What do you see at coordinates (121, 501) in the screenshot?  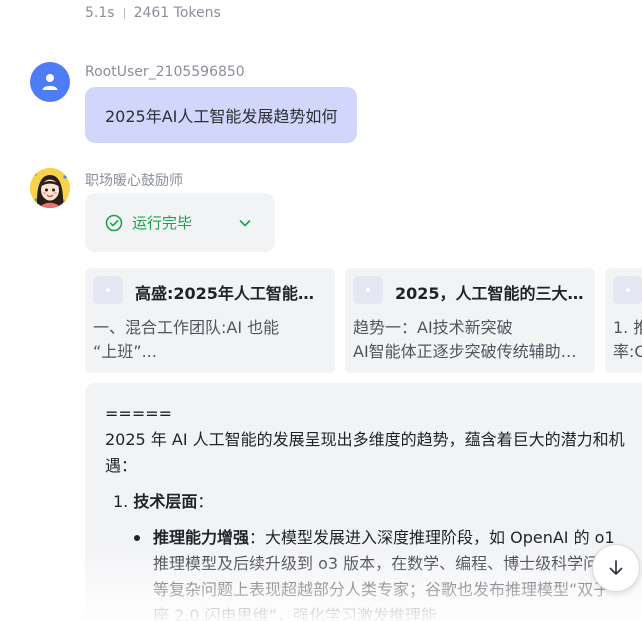 I see `section-number: 1.` at bounding box center [121, 501].